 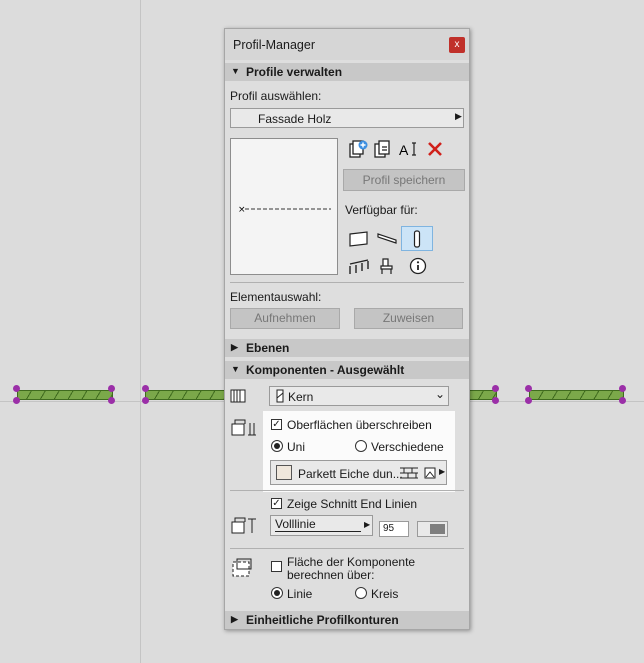 I want to click on railing-type-icon, so click(x=359, y=266).